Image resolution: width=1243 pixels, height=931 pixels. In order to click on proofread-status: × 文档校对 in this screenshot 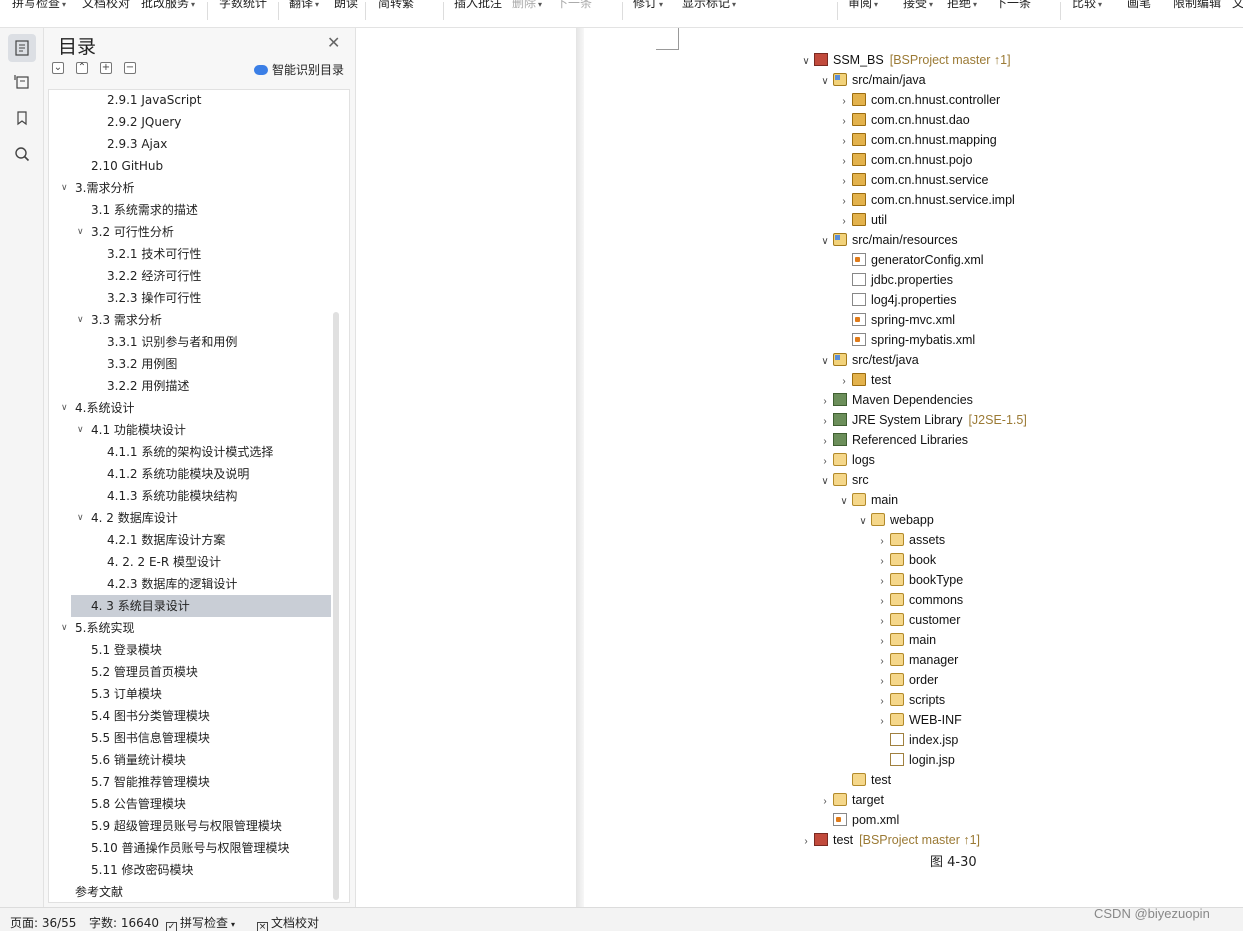, I will do `click(288, 922)`.